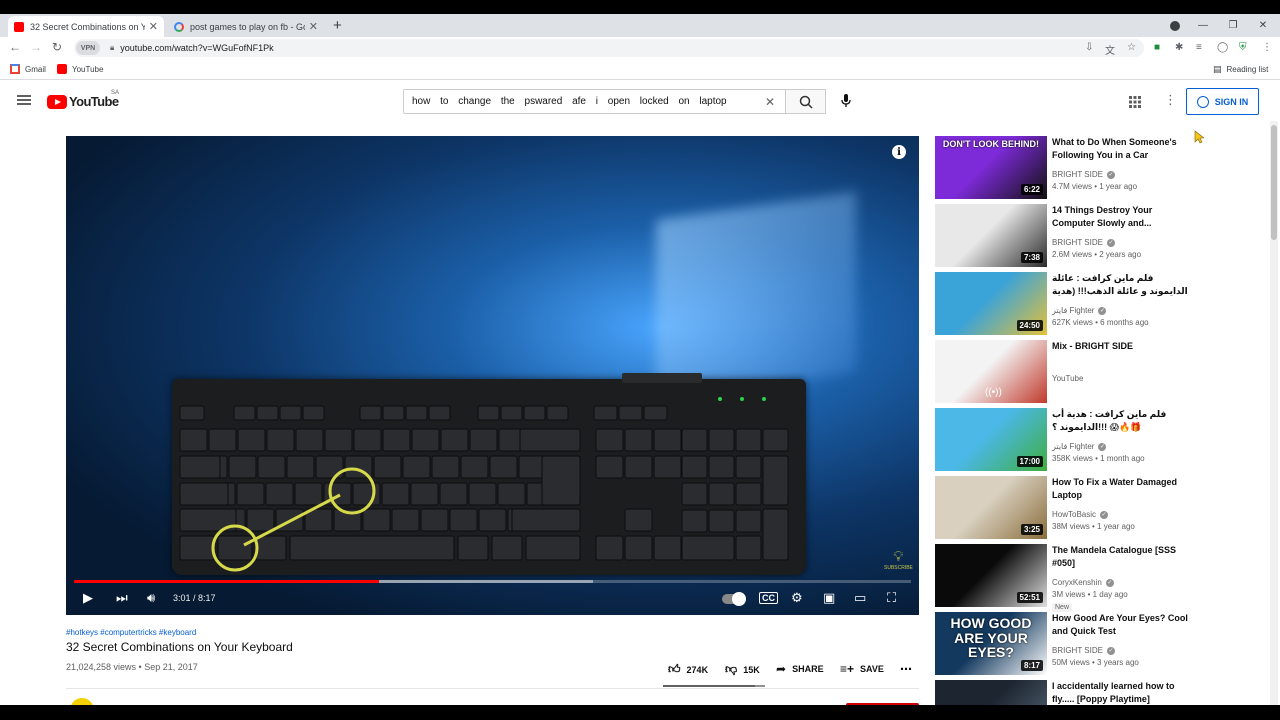 The height and width of the screenshot is (720, 1280). Describe the element at coordinates (1222, 47) in the screenshot. I see `profile-icon: ◯` at that location.